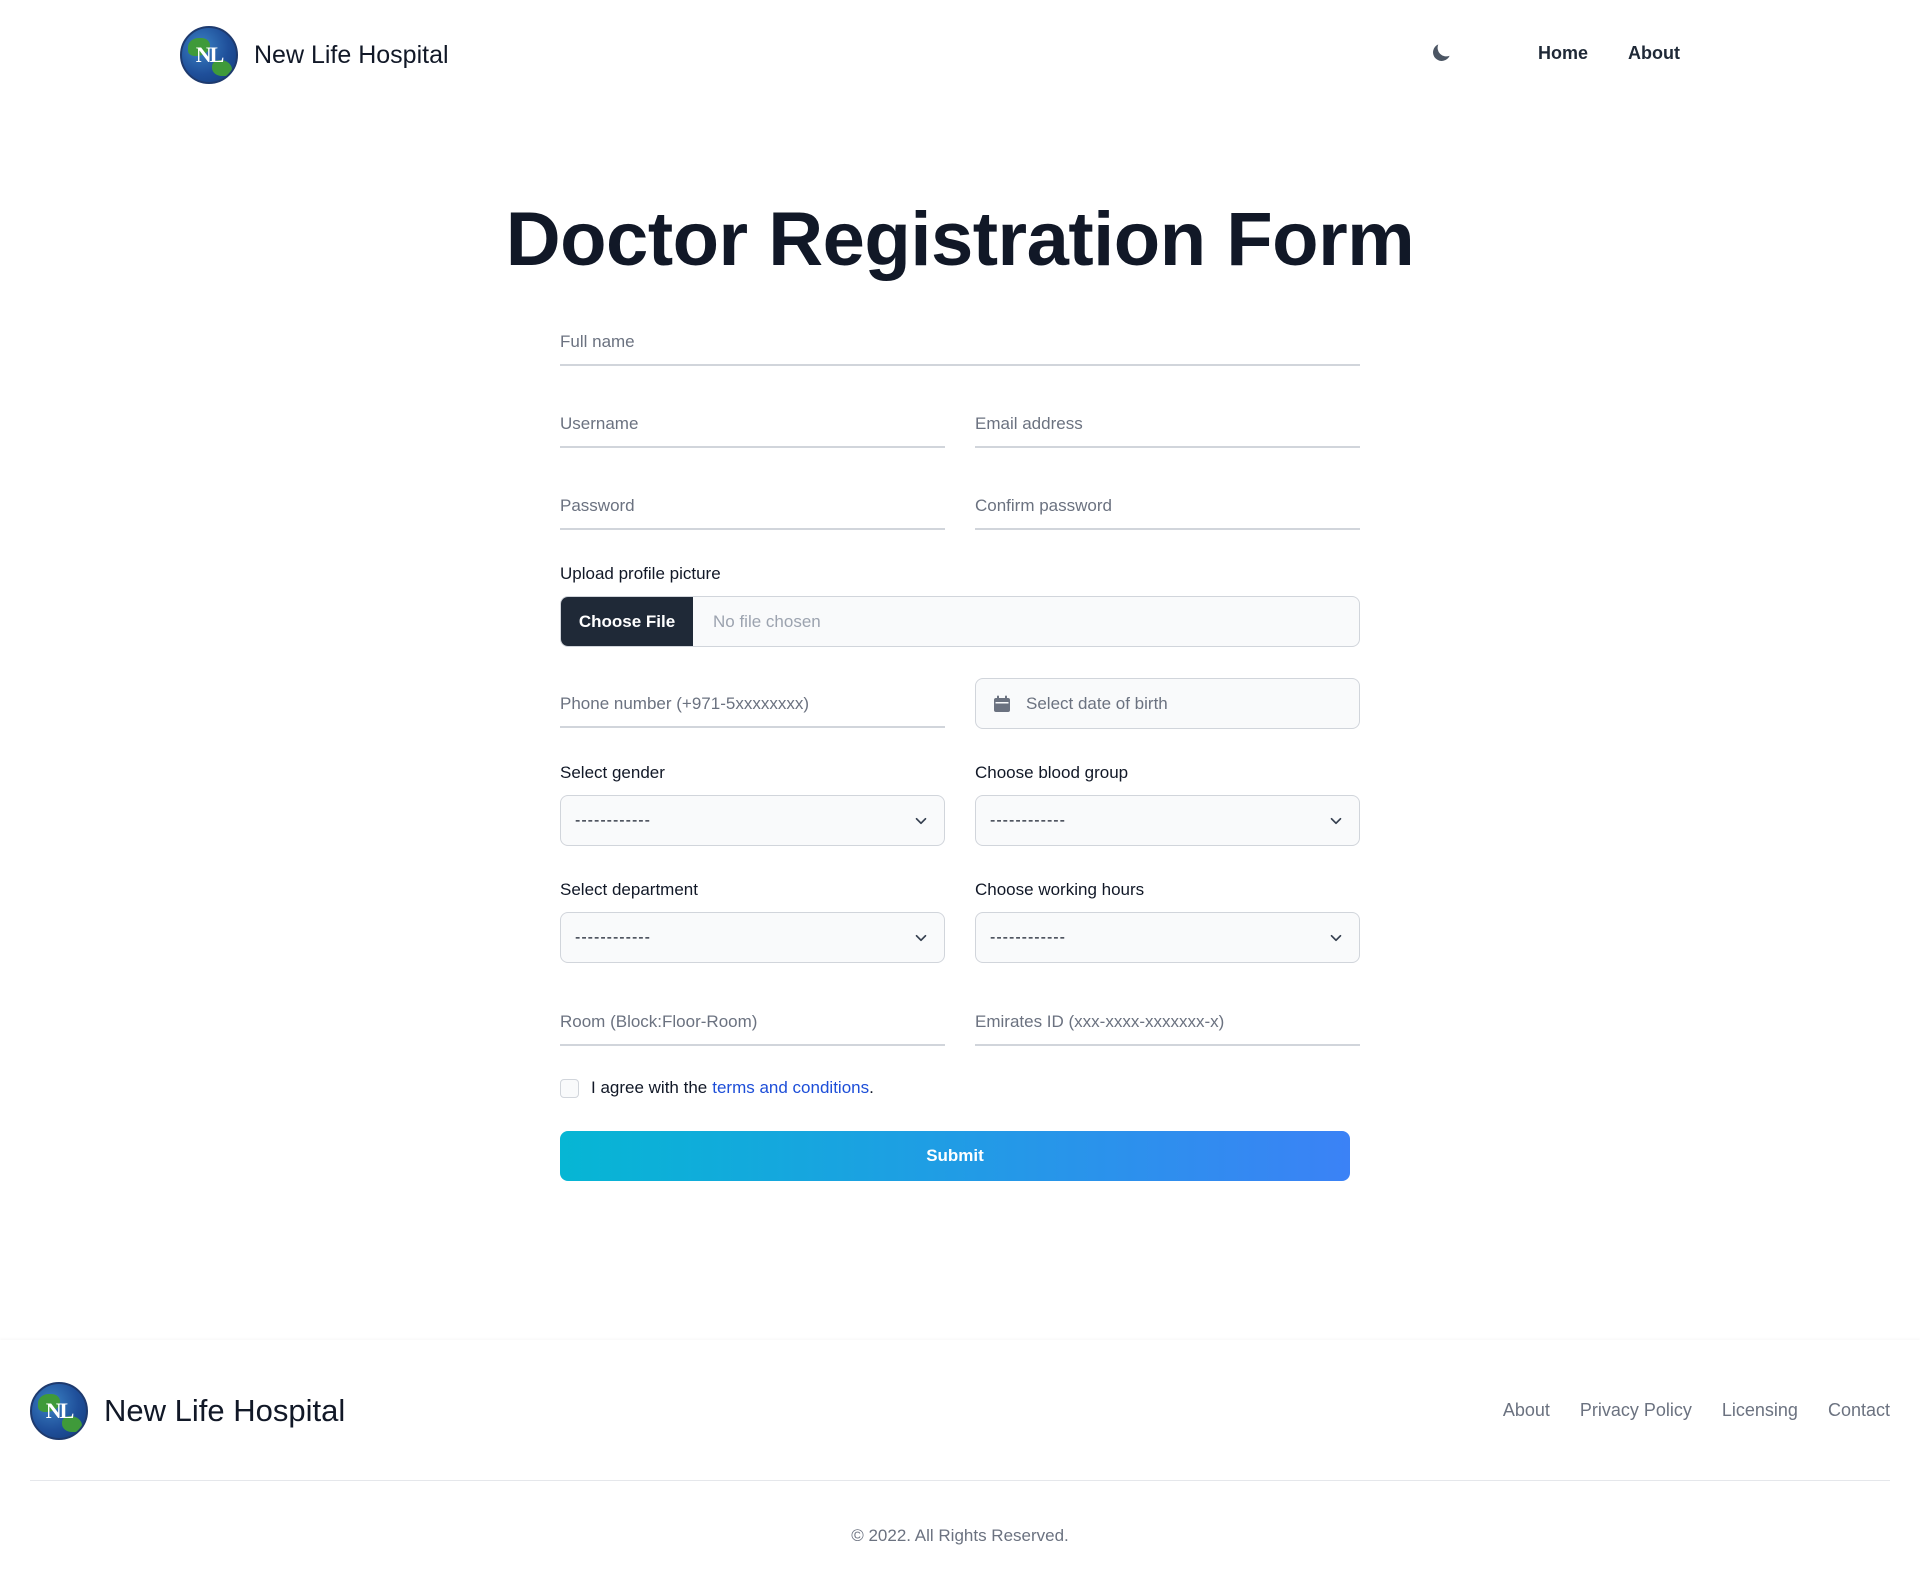 The width and height of the screenshot is (1920, 1587). Describe the element at coordinates (1167, 937) in the screenshot. I see `working-hours-select: ------------` at that location.